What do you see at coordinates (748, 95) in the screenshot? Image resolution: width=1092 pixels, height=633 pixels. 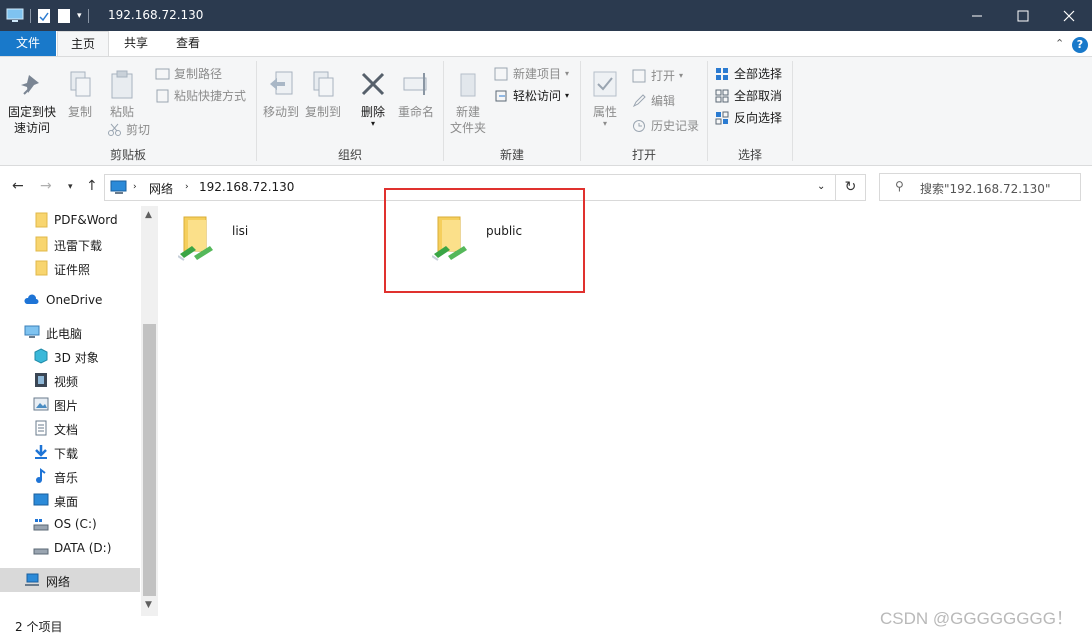 I see `select-none-button: 全部取消` at bounding box center [748, 95].